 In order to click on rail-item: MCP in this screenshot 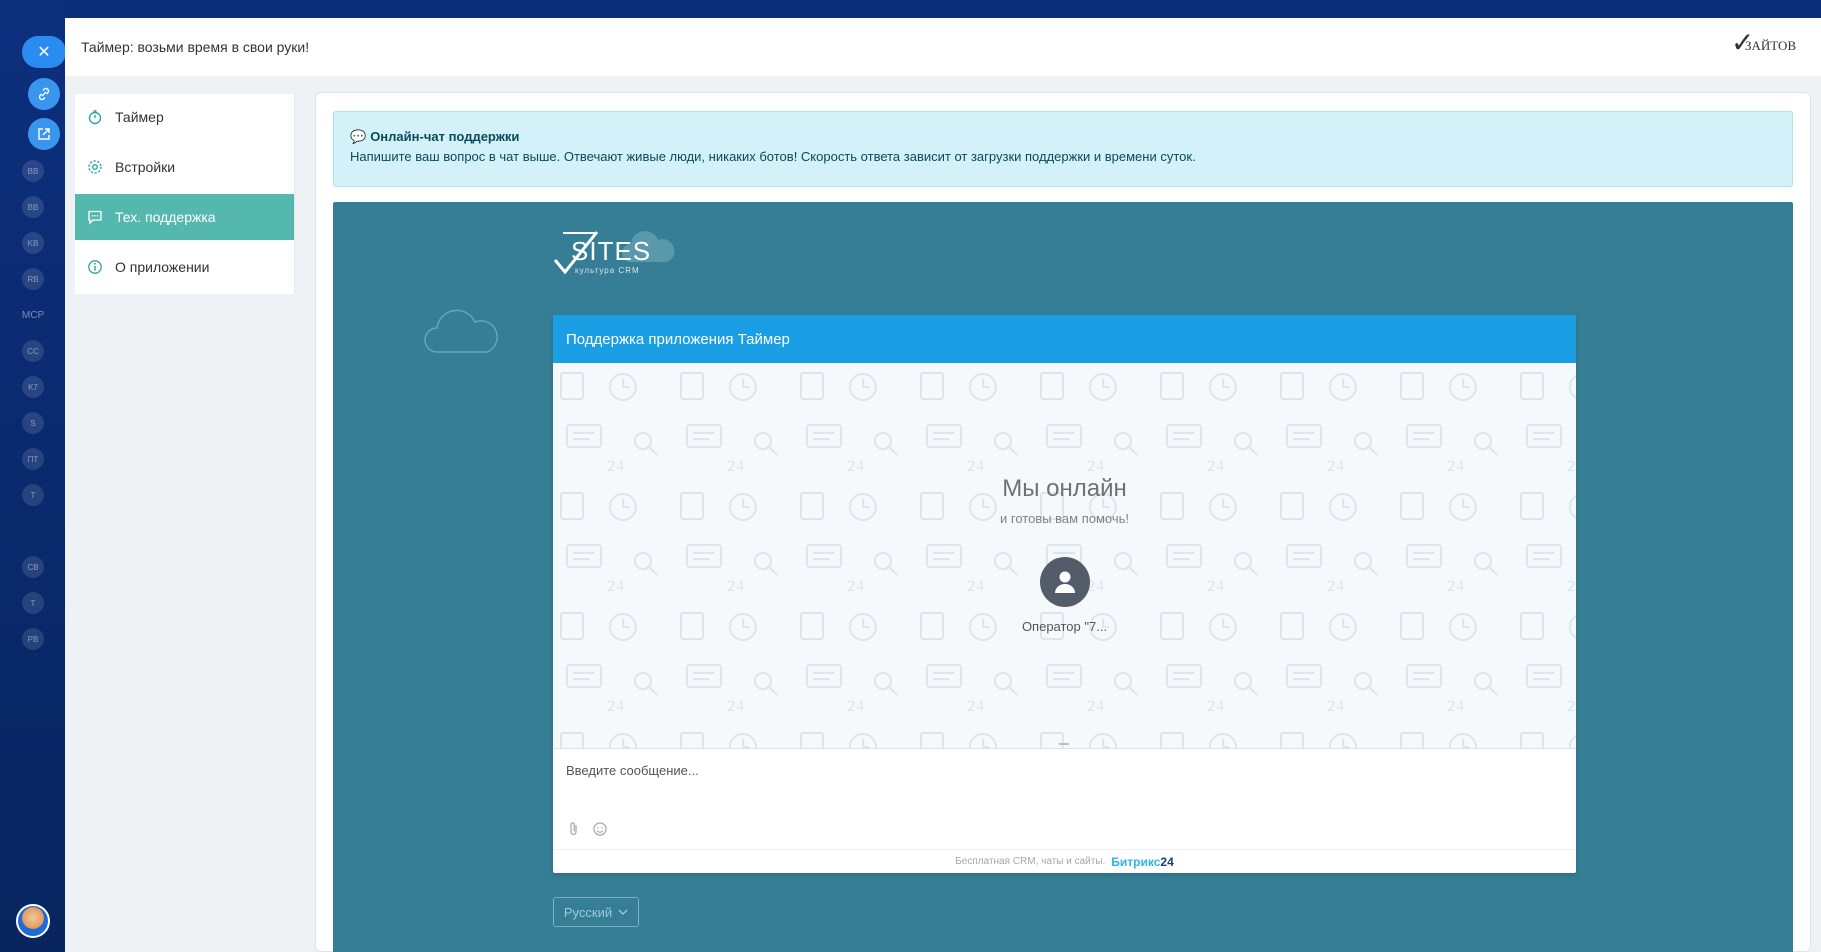, I will do `click(33, 315)`.